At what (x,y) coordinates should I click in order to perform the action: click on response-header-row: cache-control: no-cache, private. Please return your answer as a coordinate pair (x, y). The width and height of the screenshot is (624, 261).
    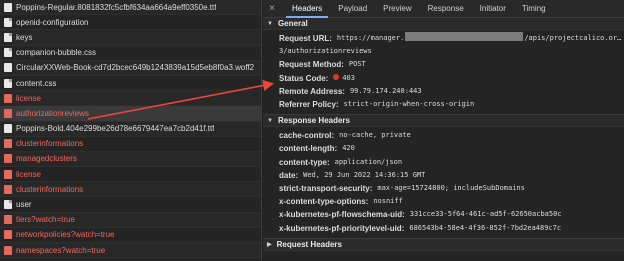
    Looking at the image, I should click on (443, 135).